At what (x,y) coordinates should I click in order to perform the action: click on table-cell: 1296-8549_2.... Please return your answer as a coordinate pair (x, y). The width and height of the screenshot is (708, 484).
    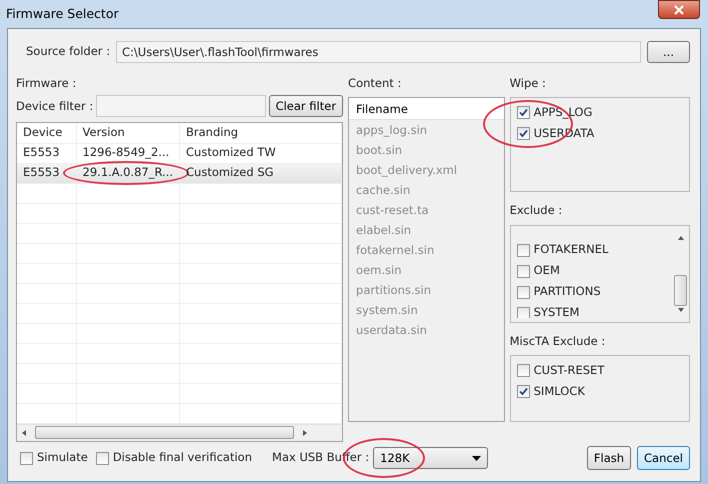
    Looking at the image, I should click on (128, 153).